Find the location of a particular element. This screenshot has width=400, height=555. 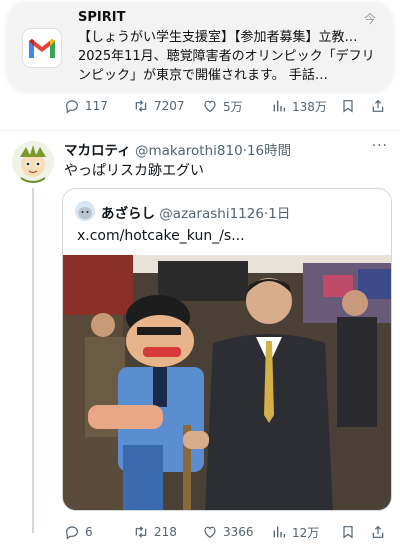

gmail-icon is located at coordinates (42, 48).